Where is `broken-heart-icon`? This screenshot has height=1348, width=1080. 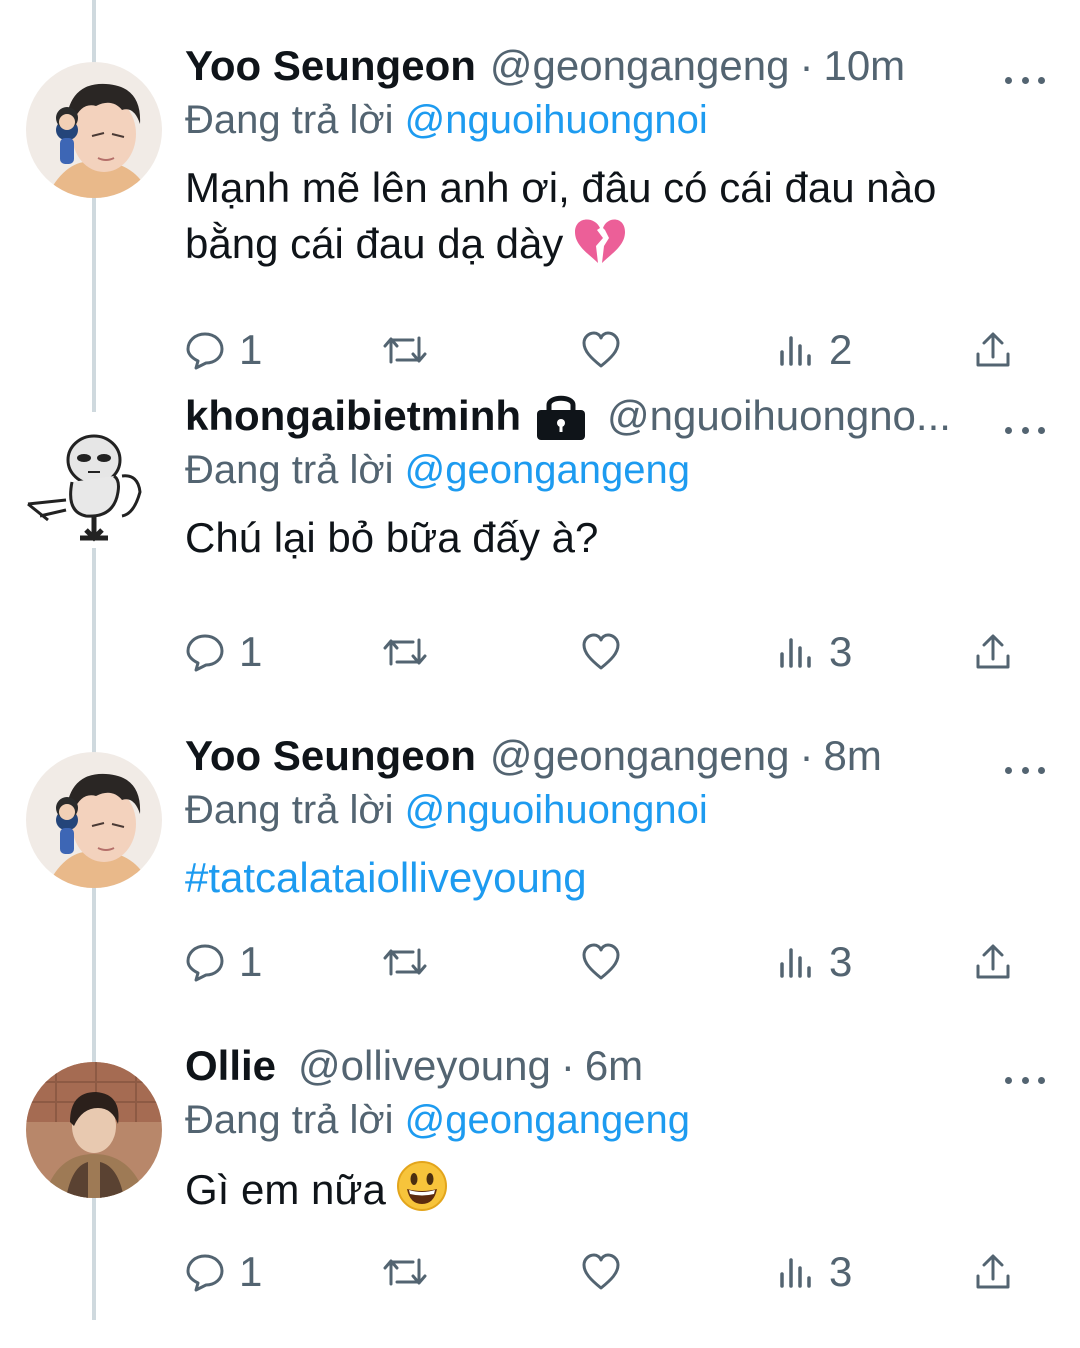 broken-heart-icon is located at coordinates (600, 248).